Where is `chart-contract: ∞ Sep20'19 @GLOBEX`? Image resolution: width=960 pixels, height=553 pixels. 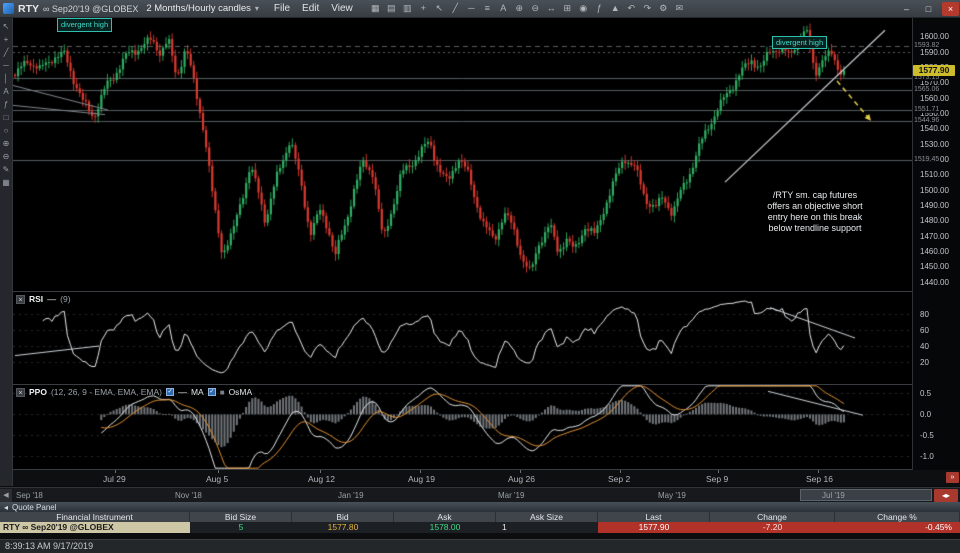 chart-contract: ∞ Sep20'19 @GLOBEX is located at coordinates (91, 8).